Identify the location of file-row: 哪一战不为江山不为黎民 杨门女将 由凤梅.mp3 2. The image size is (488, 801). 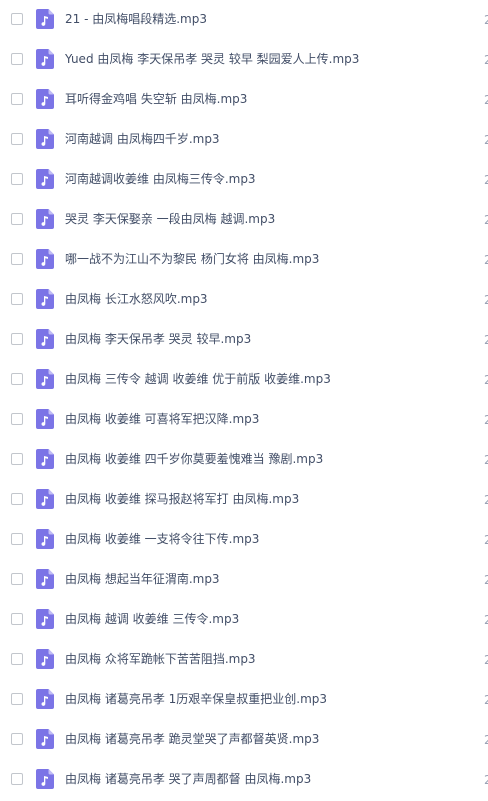
(244, 260).